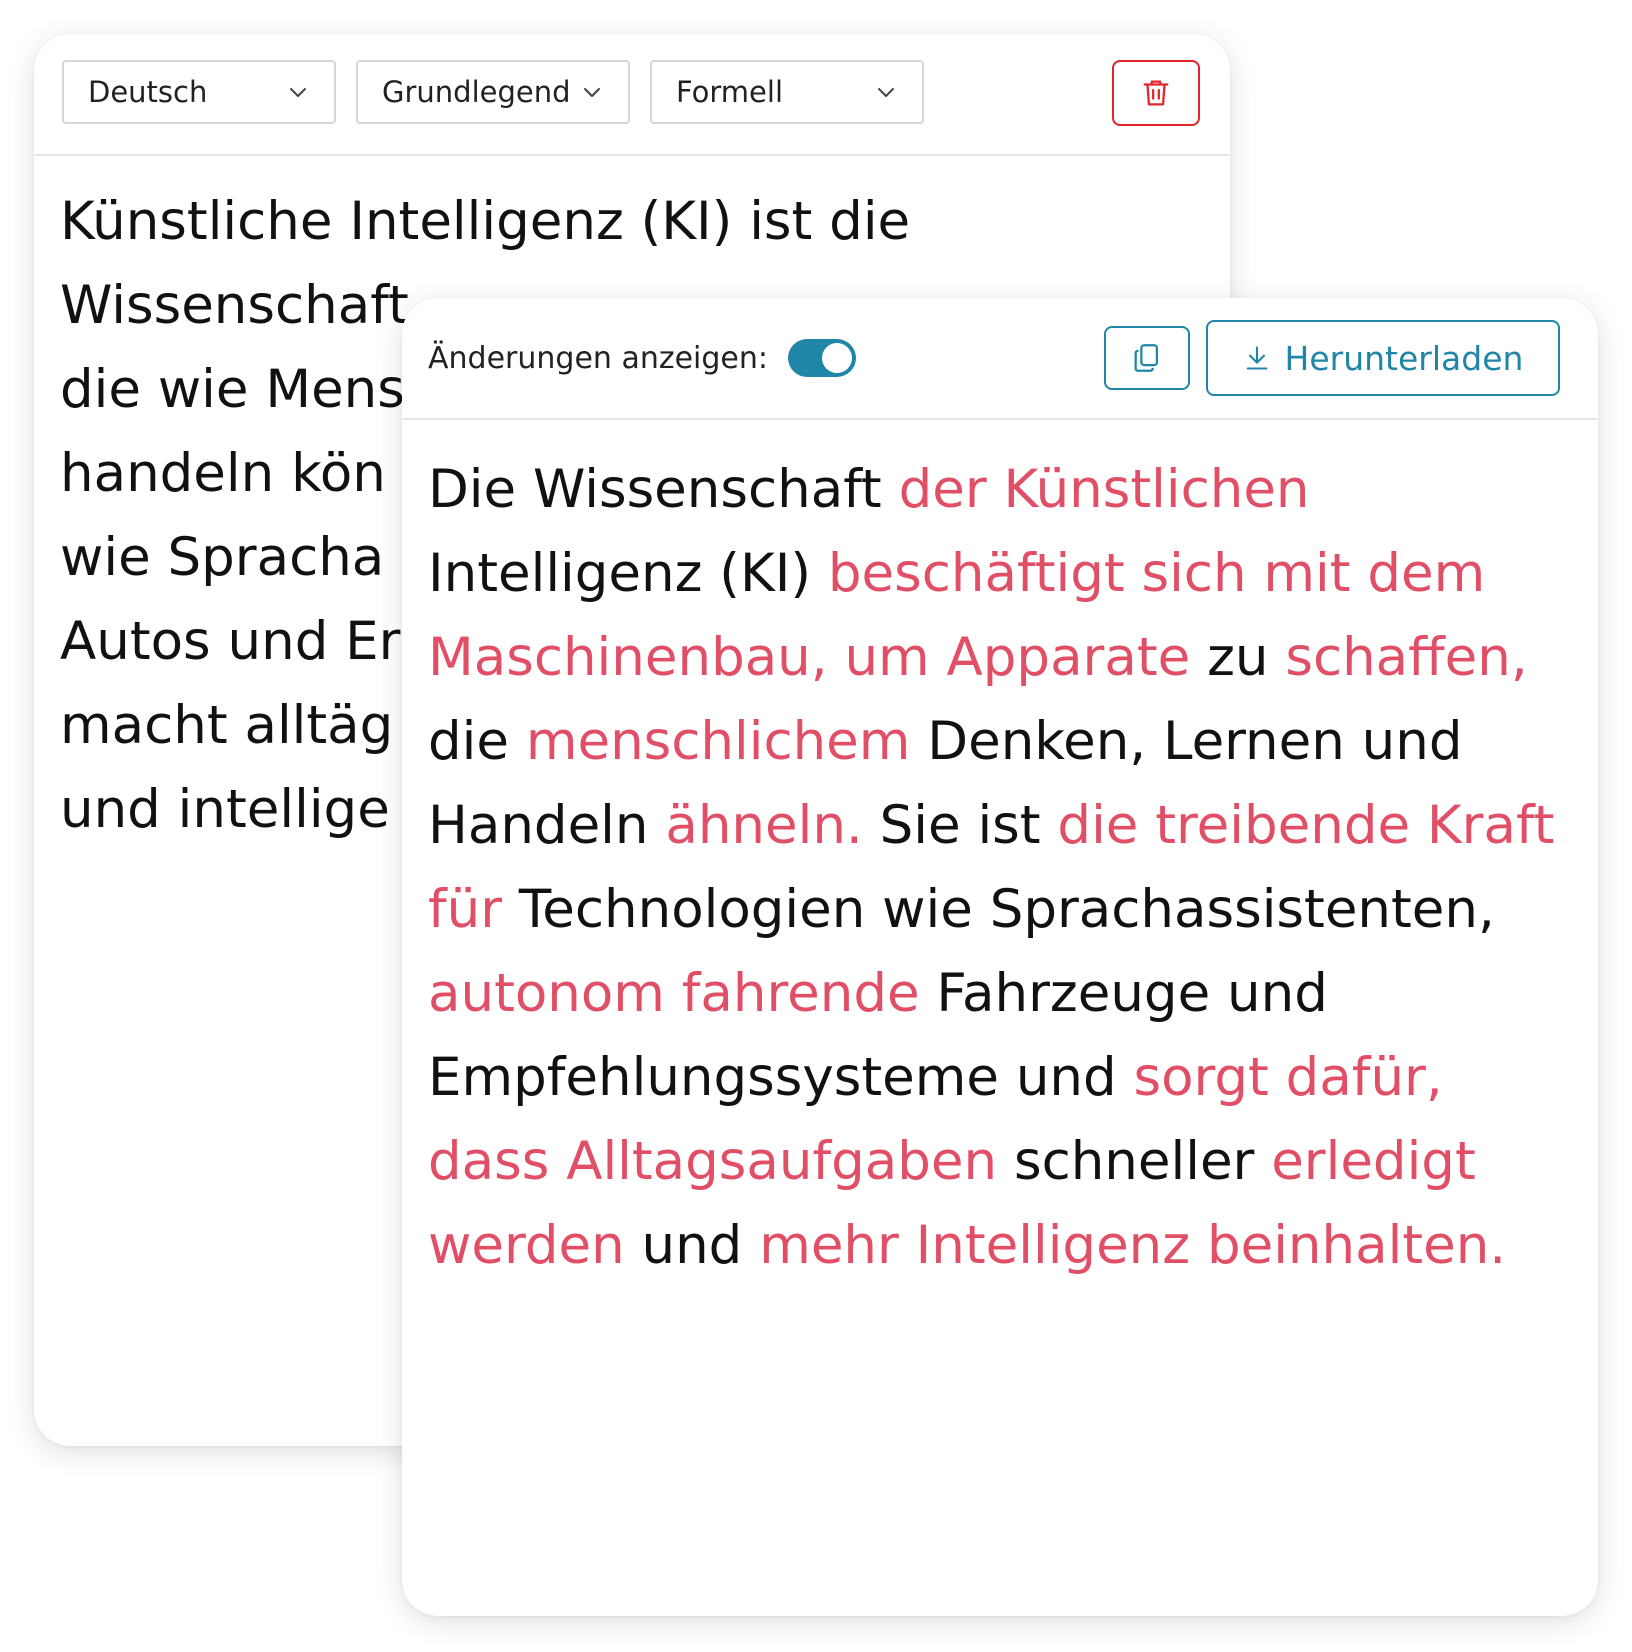 This screenshot has width=1632, height=1652. I want to click on level-select: Grundlegend, so click(493, 92).